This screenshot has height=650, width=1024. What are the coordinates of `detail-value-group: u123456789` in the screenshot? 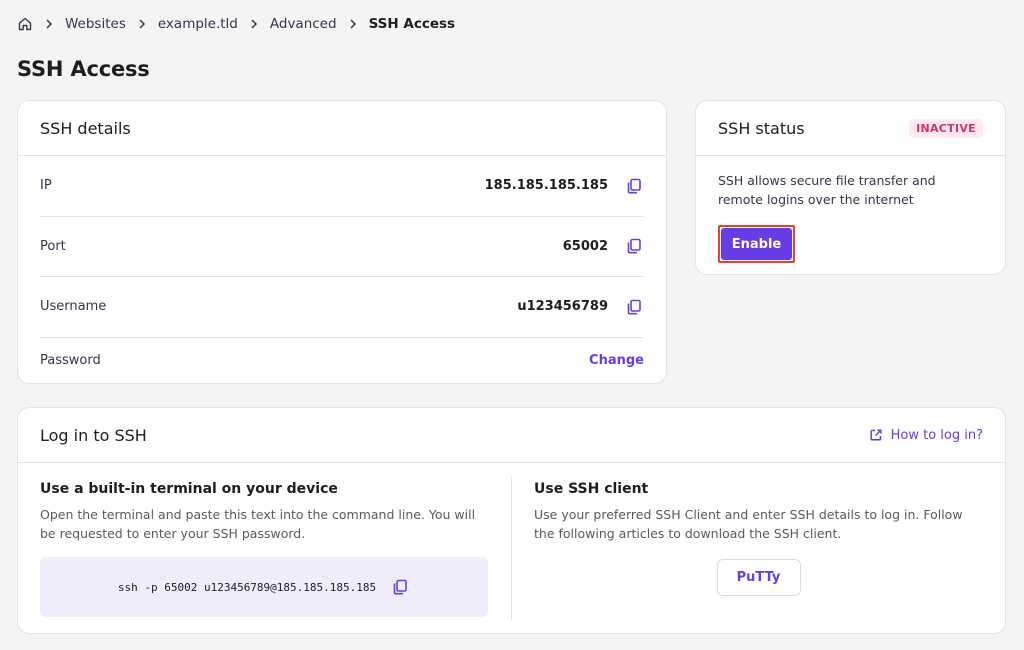 It's located at (580, 307).